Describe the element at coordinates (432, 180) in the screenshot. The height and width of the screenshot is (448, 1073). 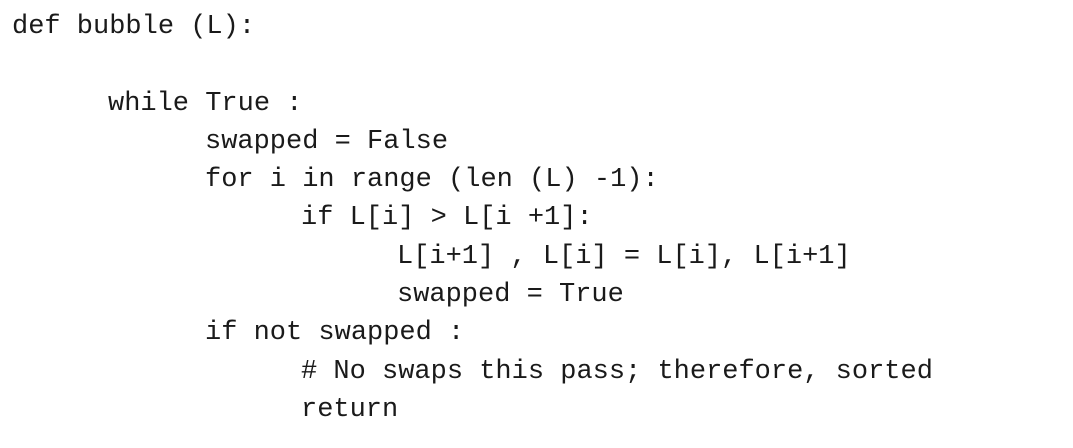
I see `code-line-for: for i in range (len (L) -1):` at that location.